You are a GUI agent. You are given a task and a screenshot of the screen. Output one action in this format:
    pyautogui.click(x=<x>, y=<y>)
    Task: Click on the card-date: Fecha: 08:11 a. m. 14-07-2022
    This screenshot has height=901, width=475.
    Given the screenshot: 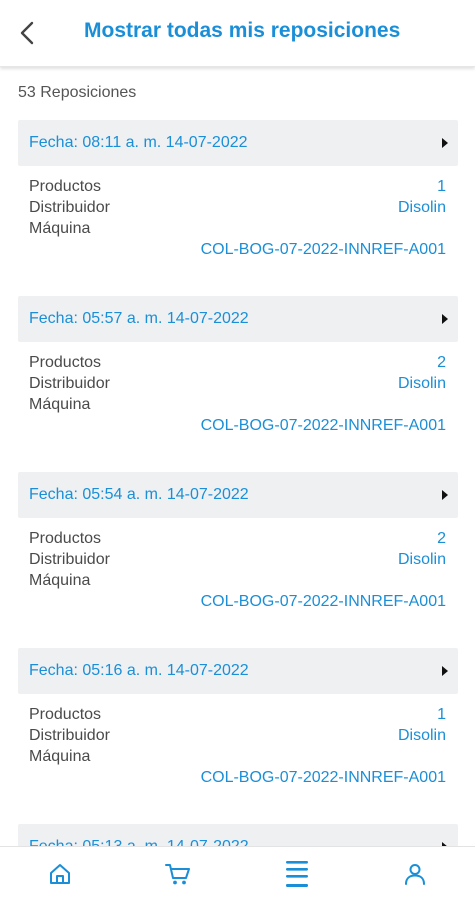 What is the action you would take?
    pyautogui.click(x=138, y=142)
    